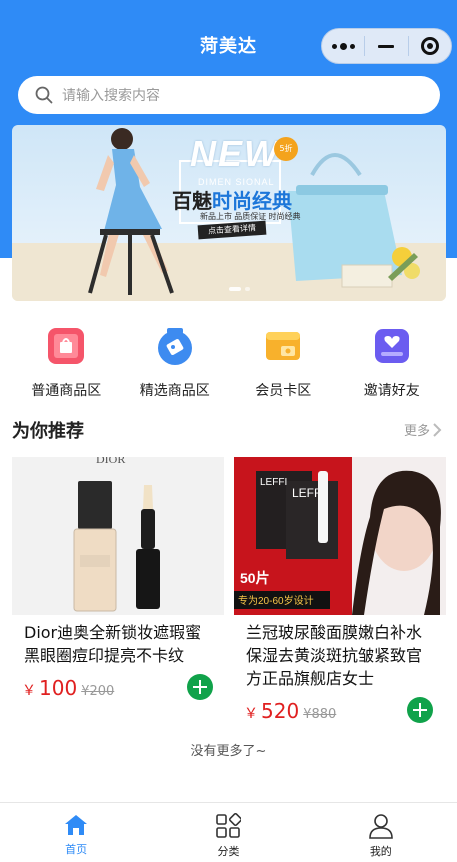 The image size is (457, 862). I want to click on price-row: ￥ 100 ¥200, so click(68, 688).